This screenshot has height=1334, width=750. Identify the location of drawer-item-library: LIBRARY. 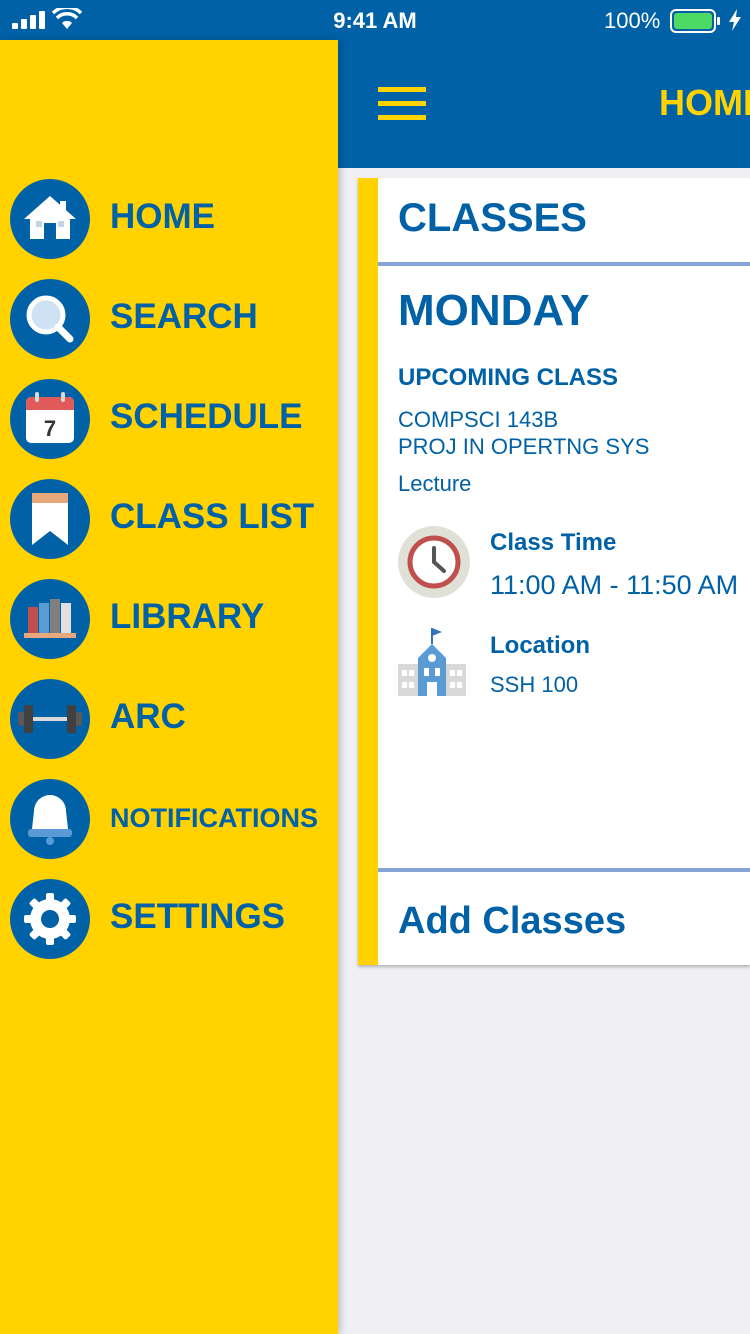
(170, 619).